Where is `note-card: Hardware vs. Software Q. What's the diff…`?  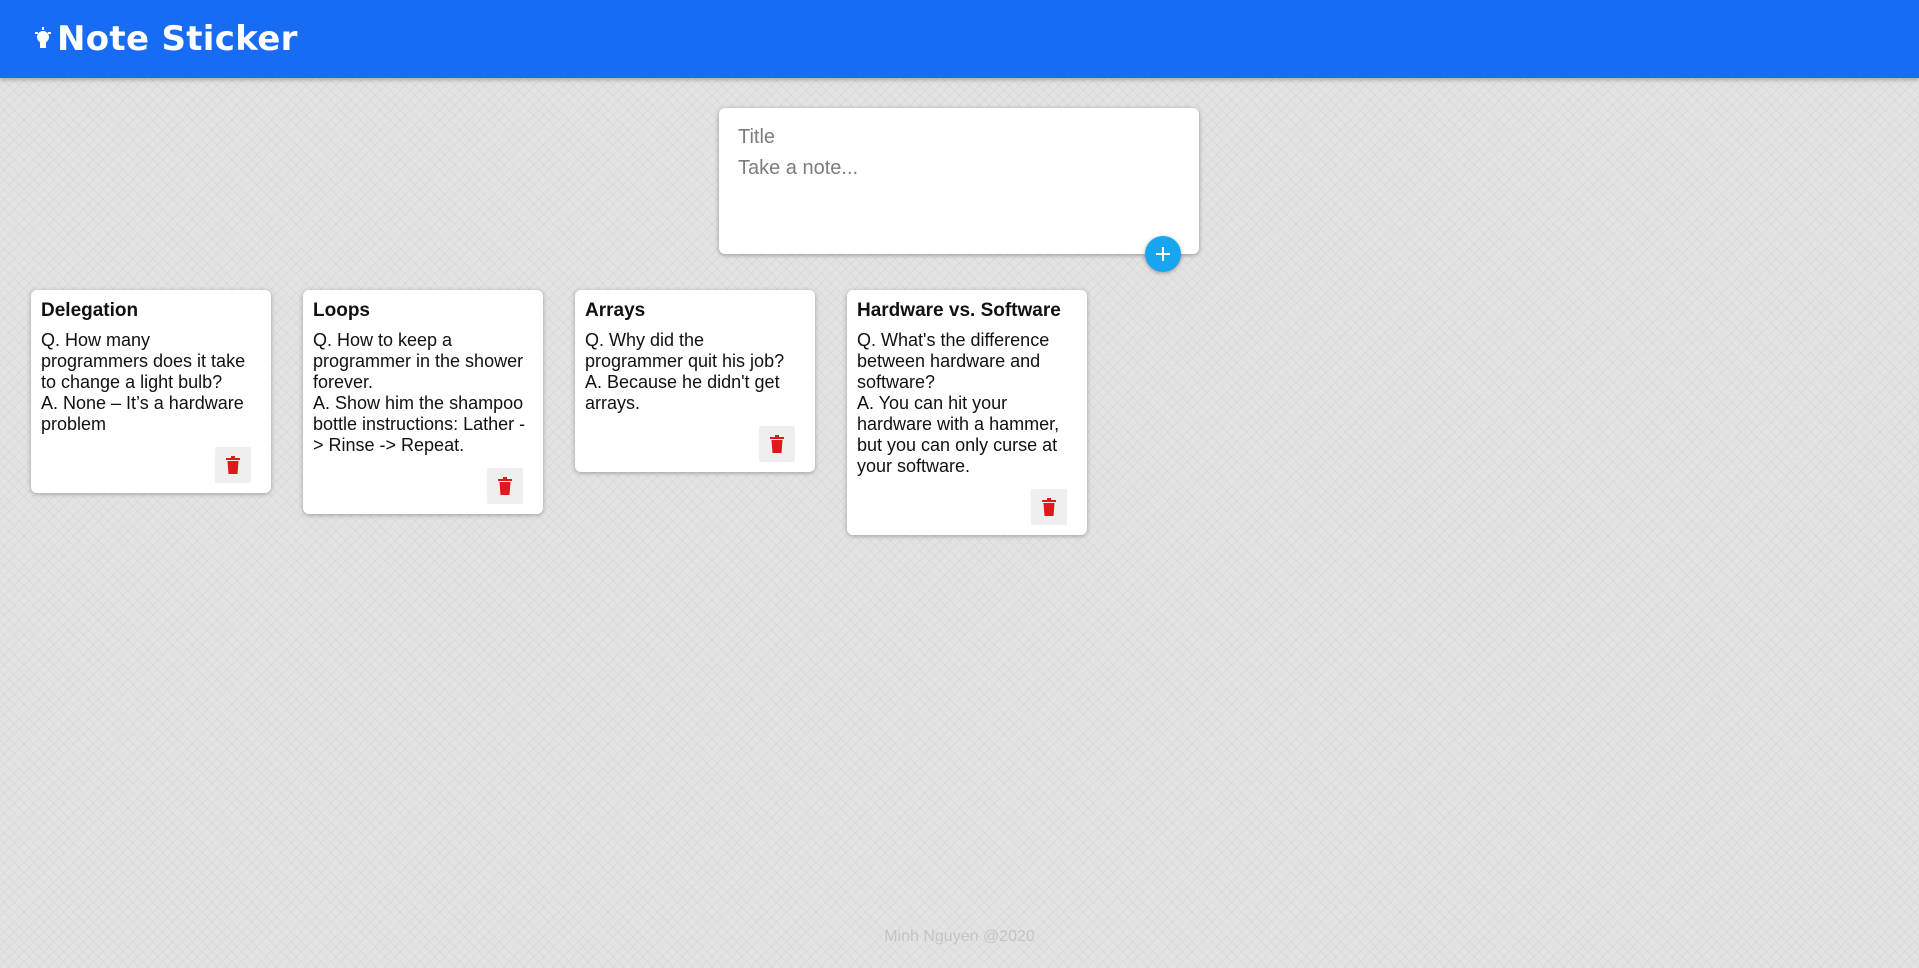
note-card: Hardware vs. Software Q. What's the diff… is located at coordinates (967, 412).